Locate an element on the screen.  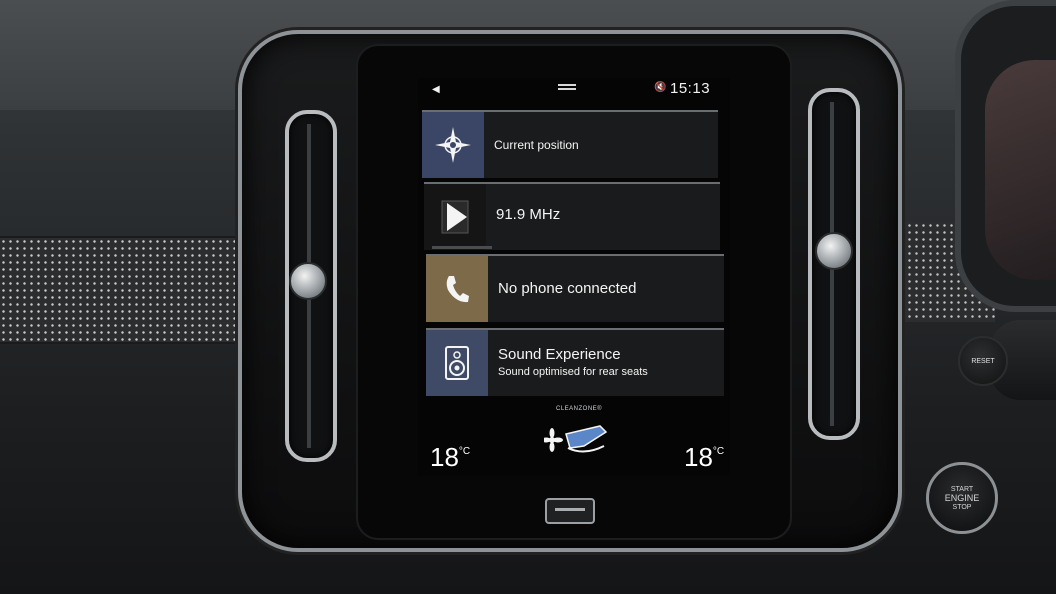
reset-button: RESET is located at coordinates (983, 361).